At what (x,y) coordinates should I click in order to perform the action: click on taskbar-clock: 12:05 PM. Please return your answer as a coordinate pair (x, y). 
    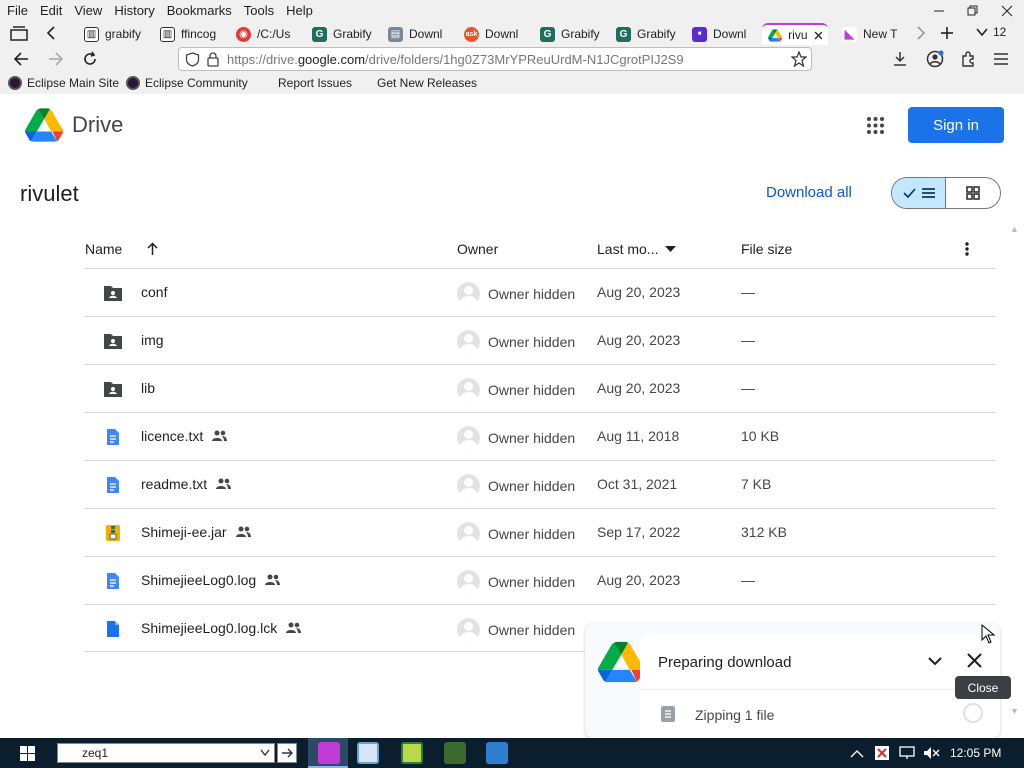
    Looking at the image, I should click on (975, 753).